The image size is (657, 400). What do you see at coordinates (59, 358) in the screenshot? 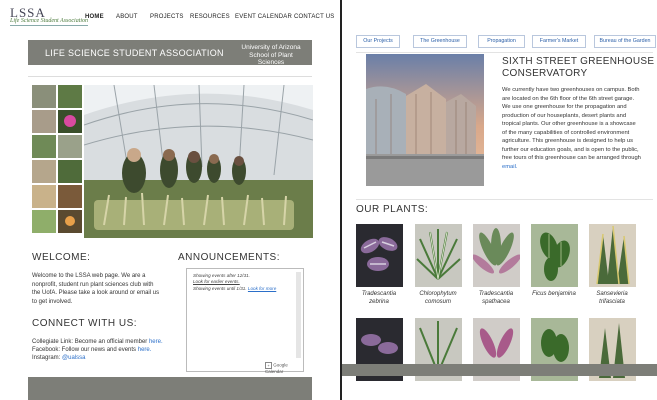
I see `connect-instagram: Instagram: @ualssa` at bounding box center [59, 358].